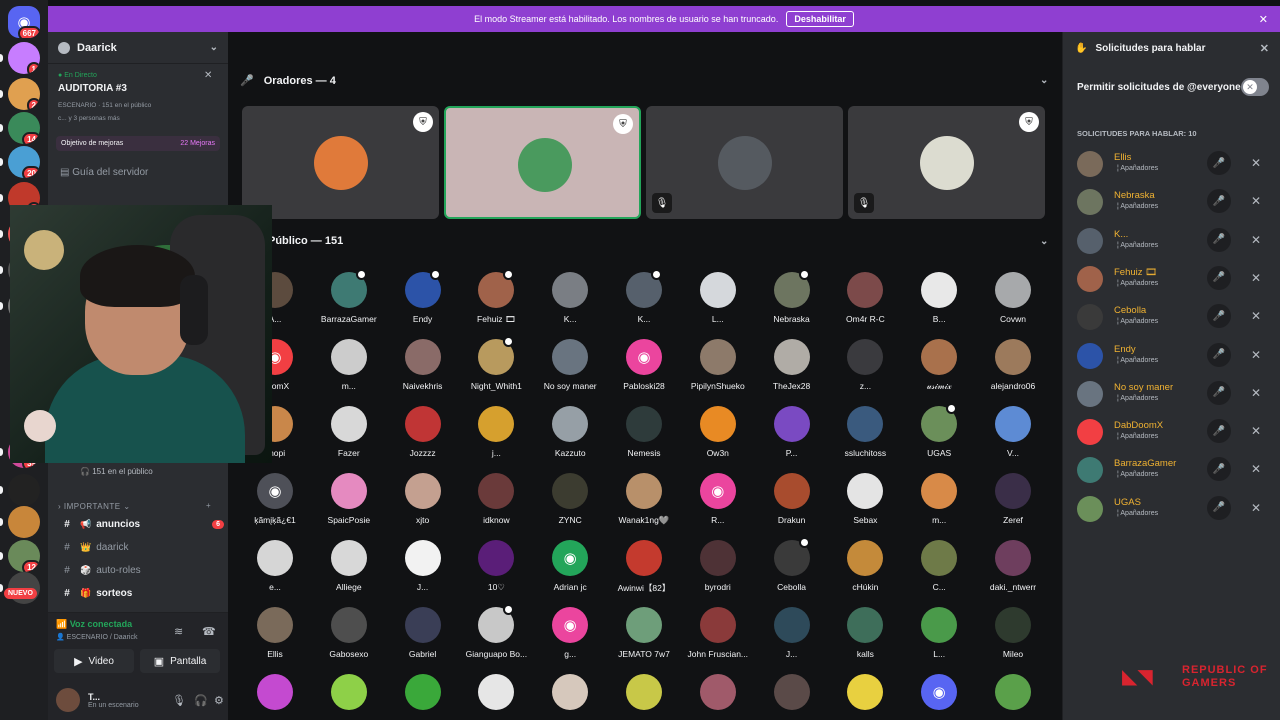  I want to click on audience-member: cHúkin, so click(865, 566).